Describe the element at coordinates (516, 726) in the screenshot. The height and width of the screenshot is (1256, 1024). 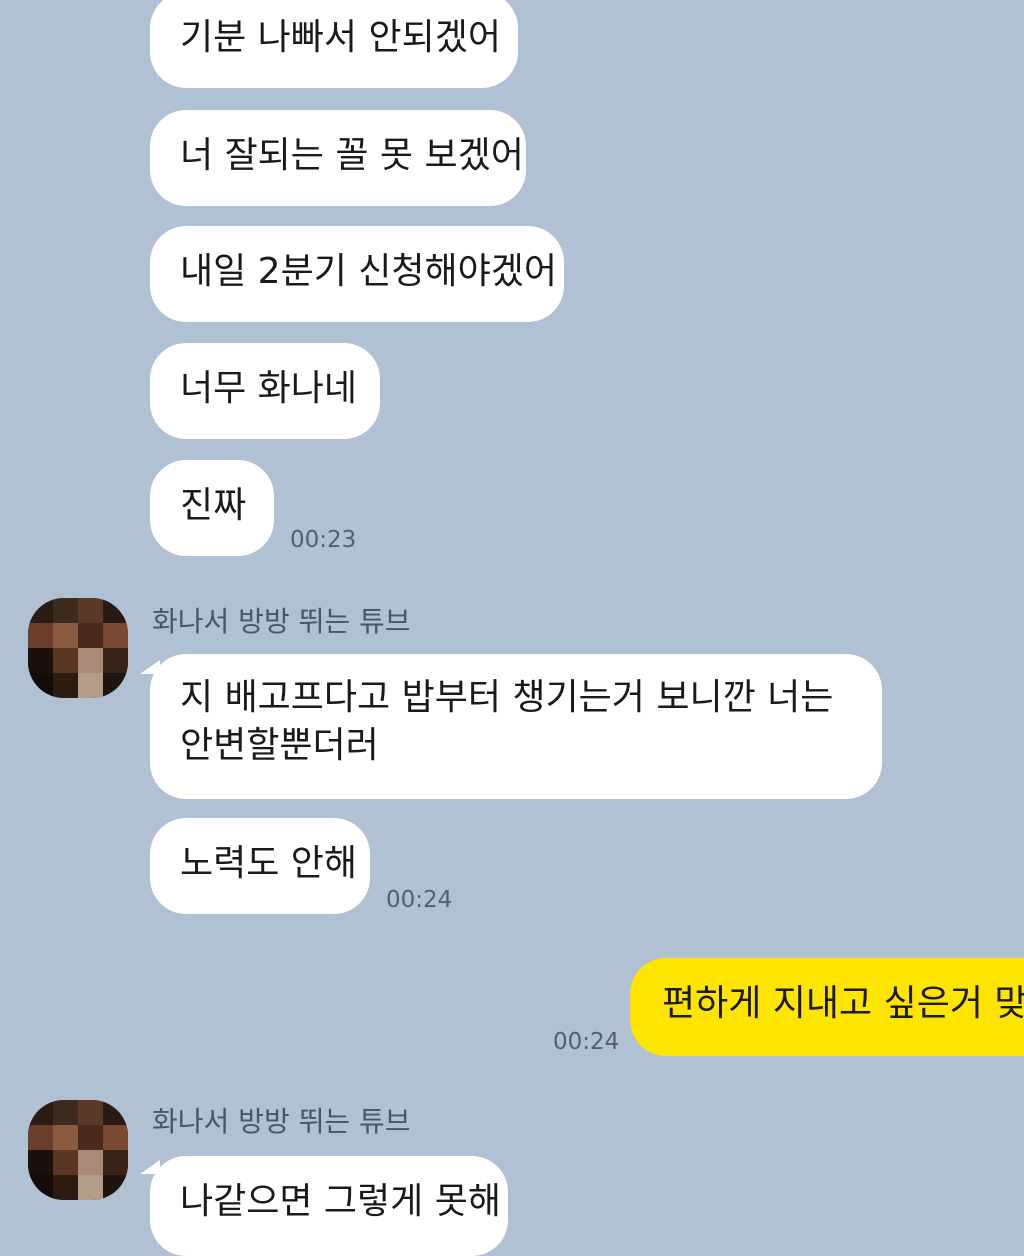
I see `message-bubble: 지 배고프다고 밥부터 챙기는거 보니깐 너는 안변할뿐더러` at that location.